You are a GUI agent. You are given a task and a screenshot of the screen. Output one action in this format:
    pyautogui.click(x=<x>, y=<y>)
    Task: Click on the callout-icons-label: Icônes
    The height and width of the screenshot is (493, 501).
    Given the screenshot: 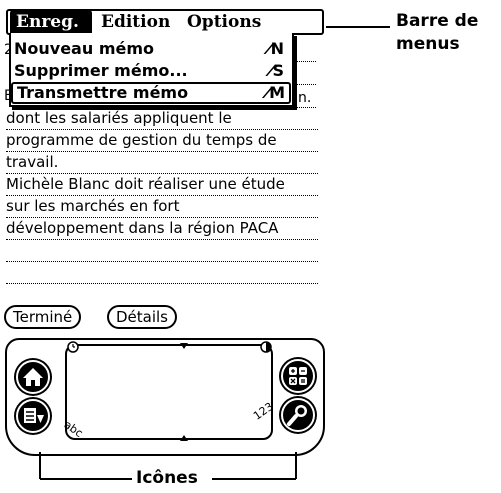 What is the action you would take?
    pyautogui.click(x=167, y=478)
    